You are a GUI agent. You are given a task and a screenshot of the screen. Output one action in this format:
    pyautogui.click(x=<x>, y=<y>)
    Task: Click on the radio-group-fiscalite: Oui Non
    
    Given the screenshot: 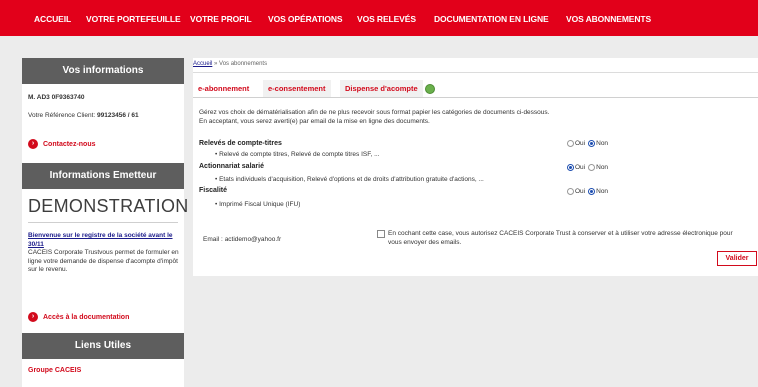 What is the action you would take?
    pyautogui.click(x=589, y=191)
    